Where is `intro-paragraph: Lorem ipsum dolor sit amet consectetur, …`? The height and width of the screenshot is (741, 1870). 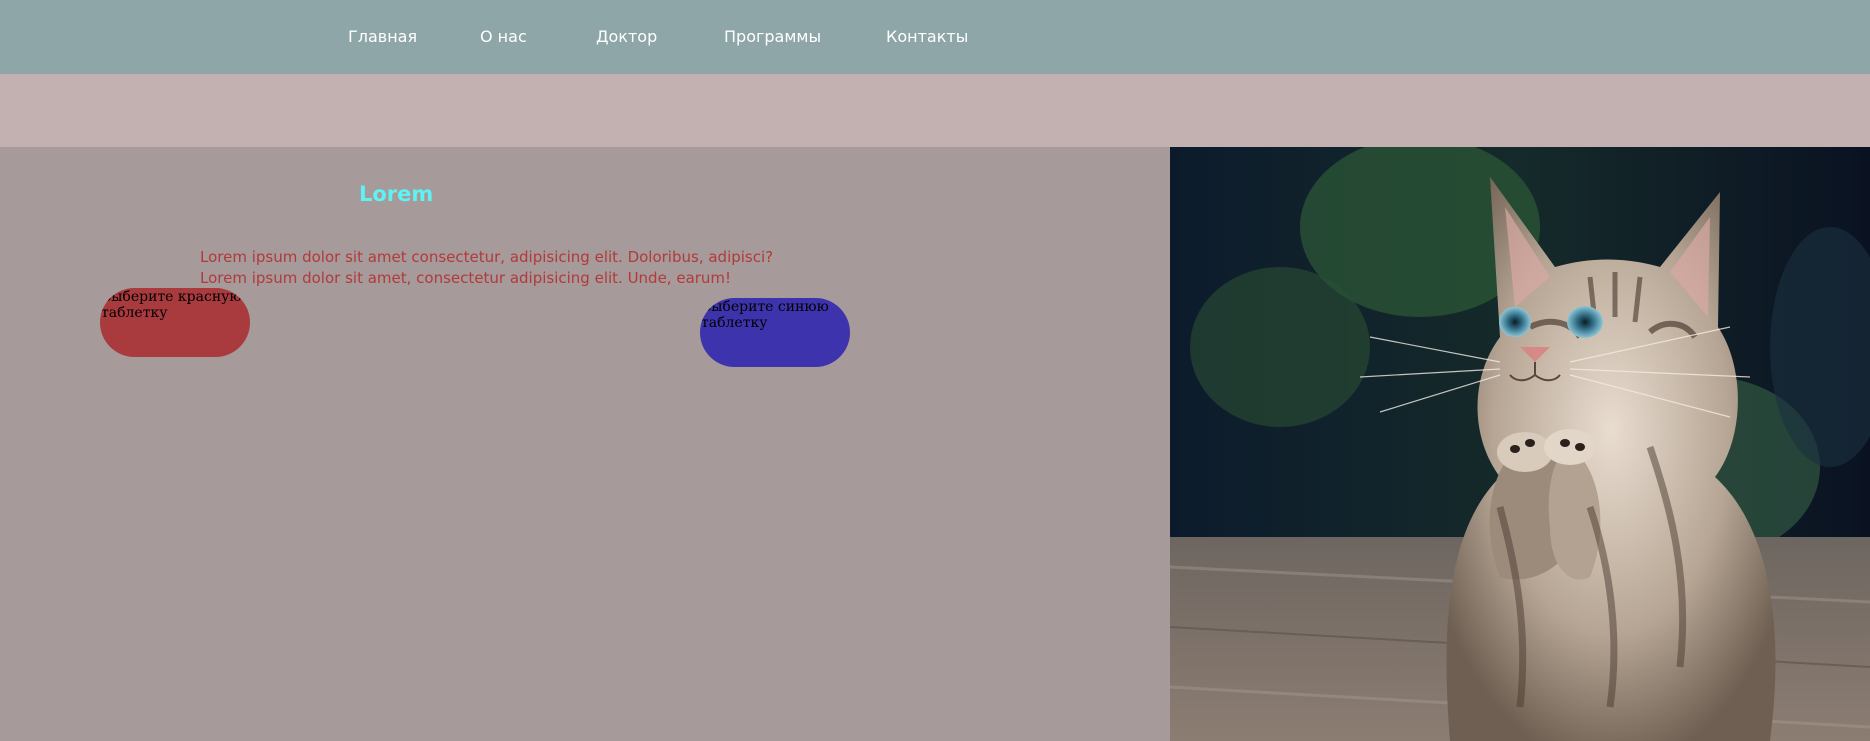
intro-paragraph: Lorem ipsum dolor sit amet consectetur, … is located at coordinates (487, 268).